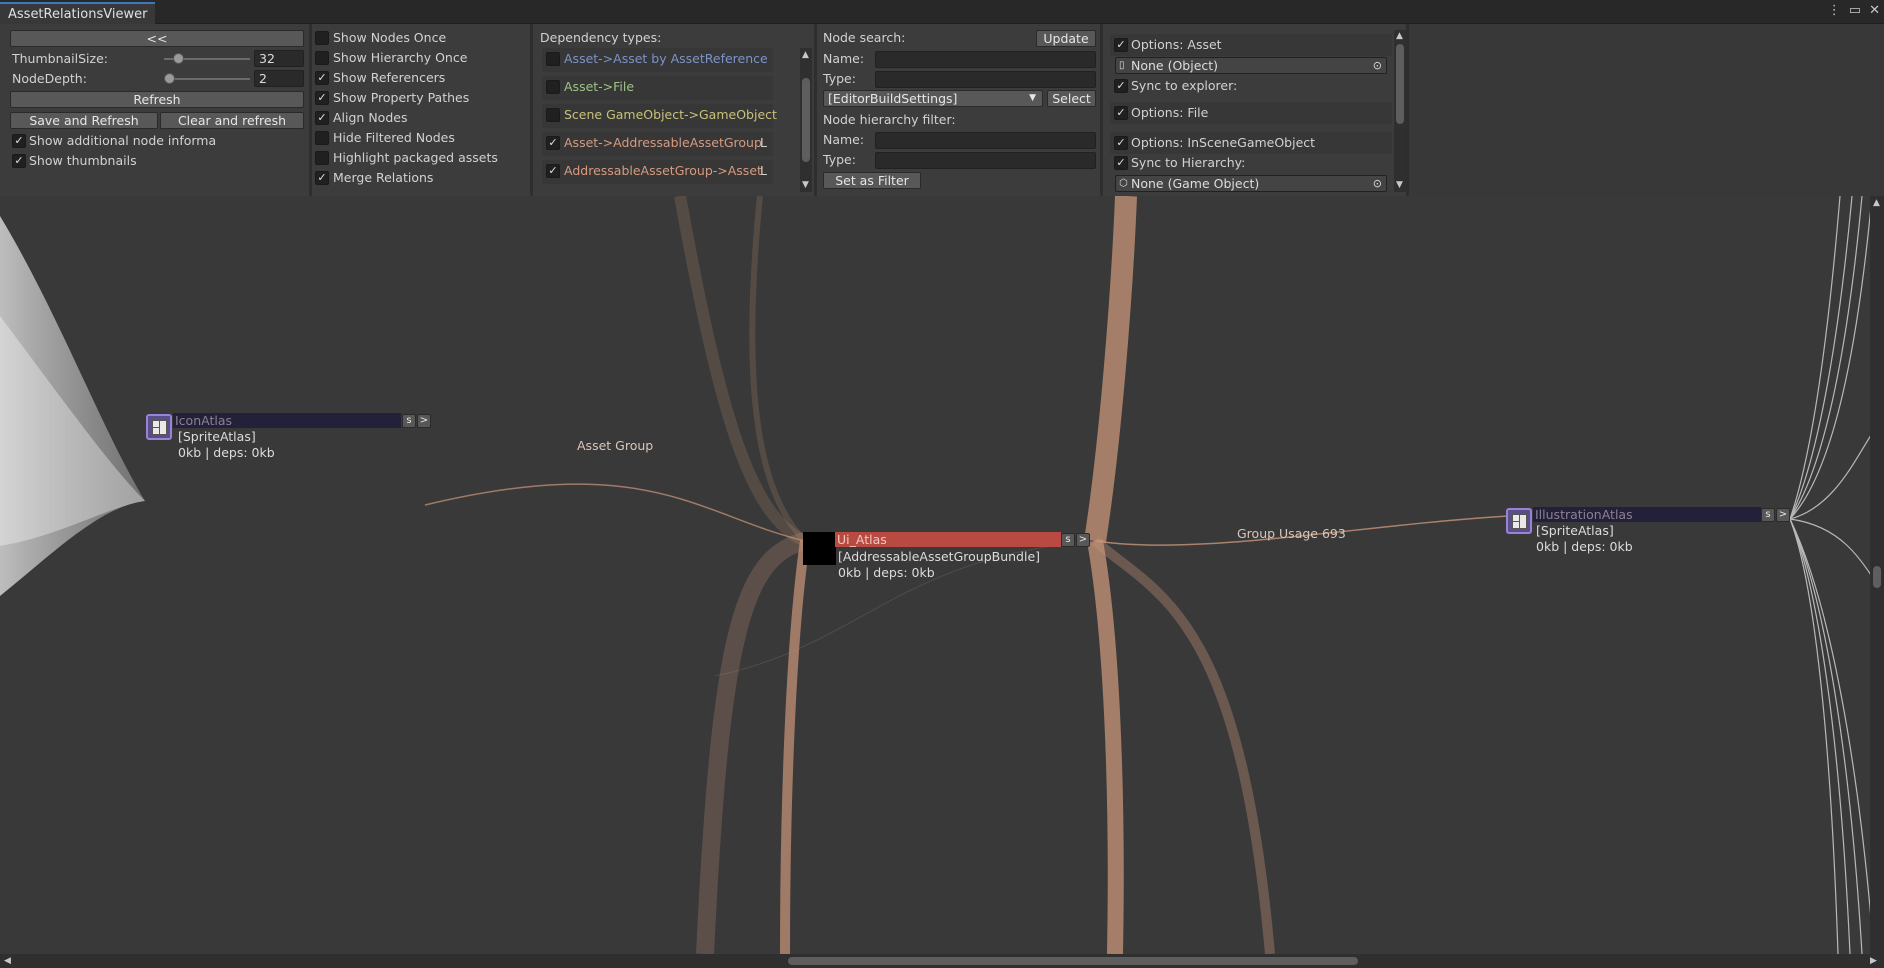  What do you see at coordinates (1121, 45) in the screenshot?
I see `options-asset-checkbox: ✓` at bounding box center [1121, 45].